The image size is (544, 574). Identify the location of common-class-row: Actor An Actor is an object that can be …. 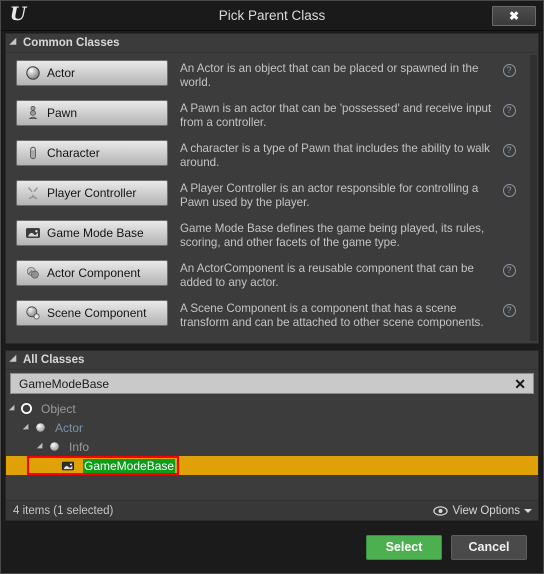
(272, 77).